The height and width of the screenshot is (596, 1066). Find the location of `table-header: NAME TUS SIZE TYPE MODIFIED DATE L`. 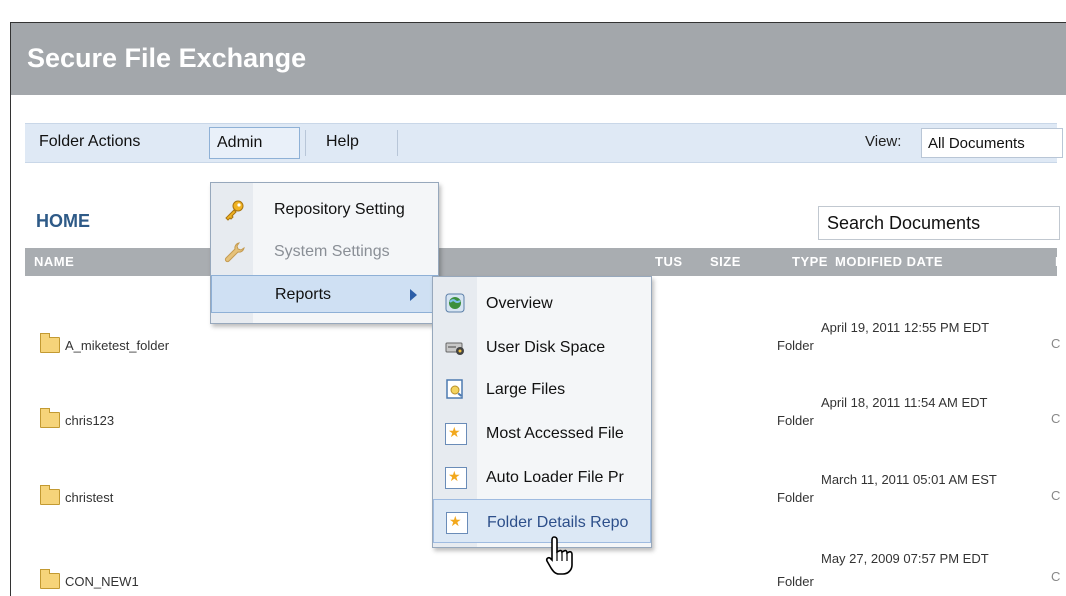

table-header: NAME TUS SIZE TYPE MODIFIED DATE L is located at coordinates (544, 262).